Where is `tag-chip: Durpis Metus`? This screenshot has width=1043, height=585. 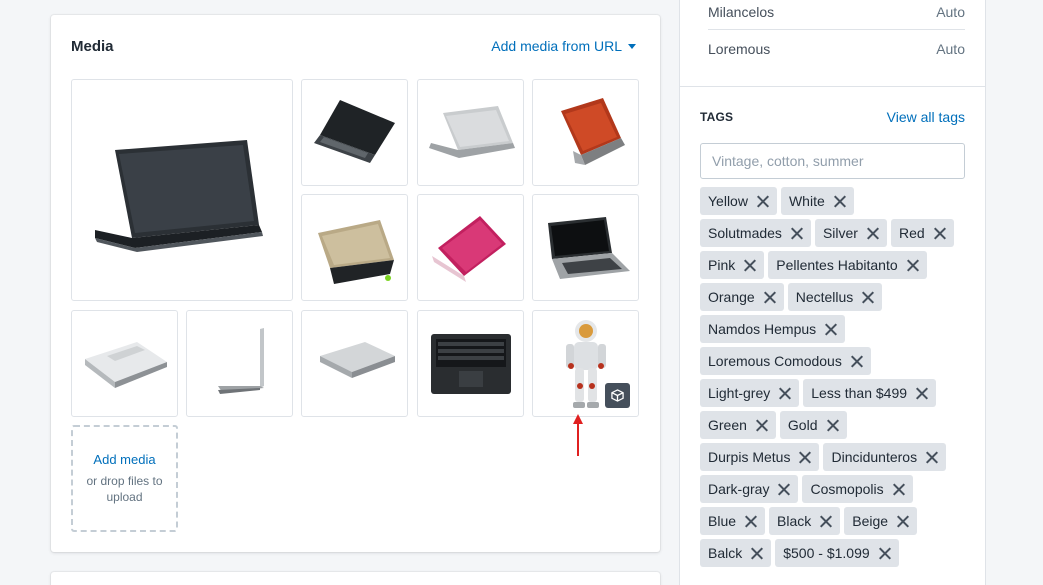 tag-chip: Durpis Metus is located at coordinates (760, 457).